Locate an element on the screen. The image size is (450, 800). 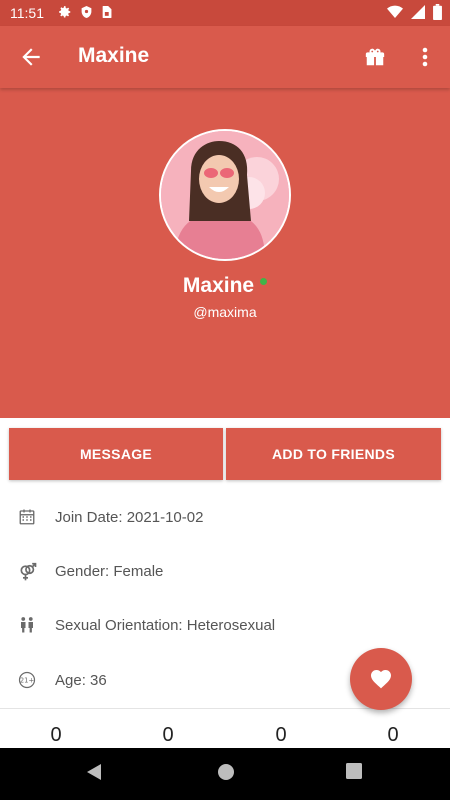
shield-icon is located at coordinates (86, 14).